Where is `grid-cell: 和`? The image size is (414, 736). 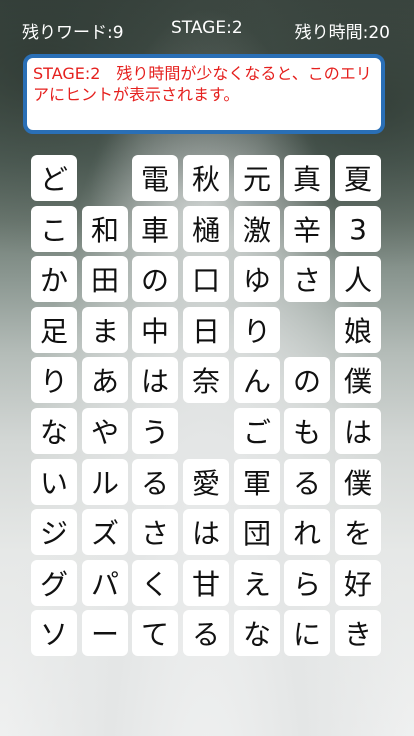 grid-cell: 和 is located at coordinates (105, 229).